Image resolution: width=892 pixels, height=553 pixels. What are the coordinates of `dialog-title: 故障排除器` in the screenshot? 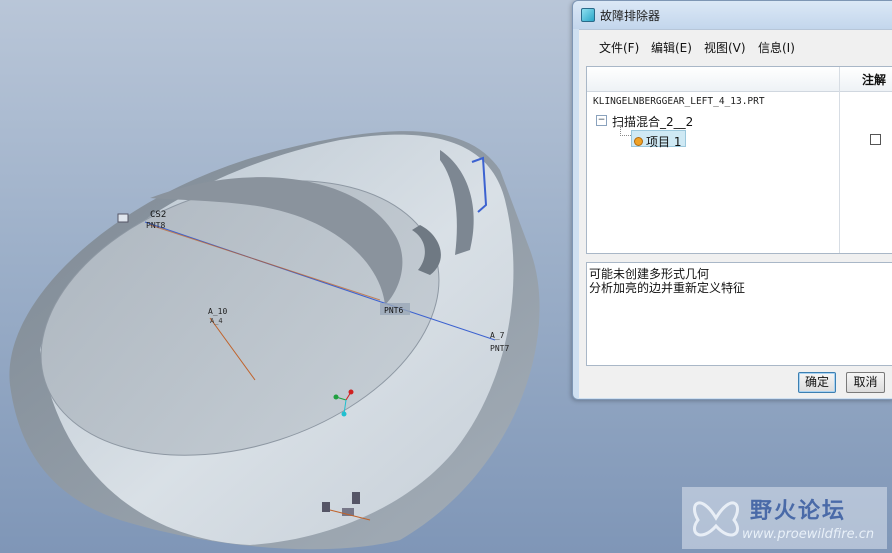 It's located at (630, 16).